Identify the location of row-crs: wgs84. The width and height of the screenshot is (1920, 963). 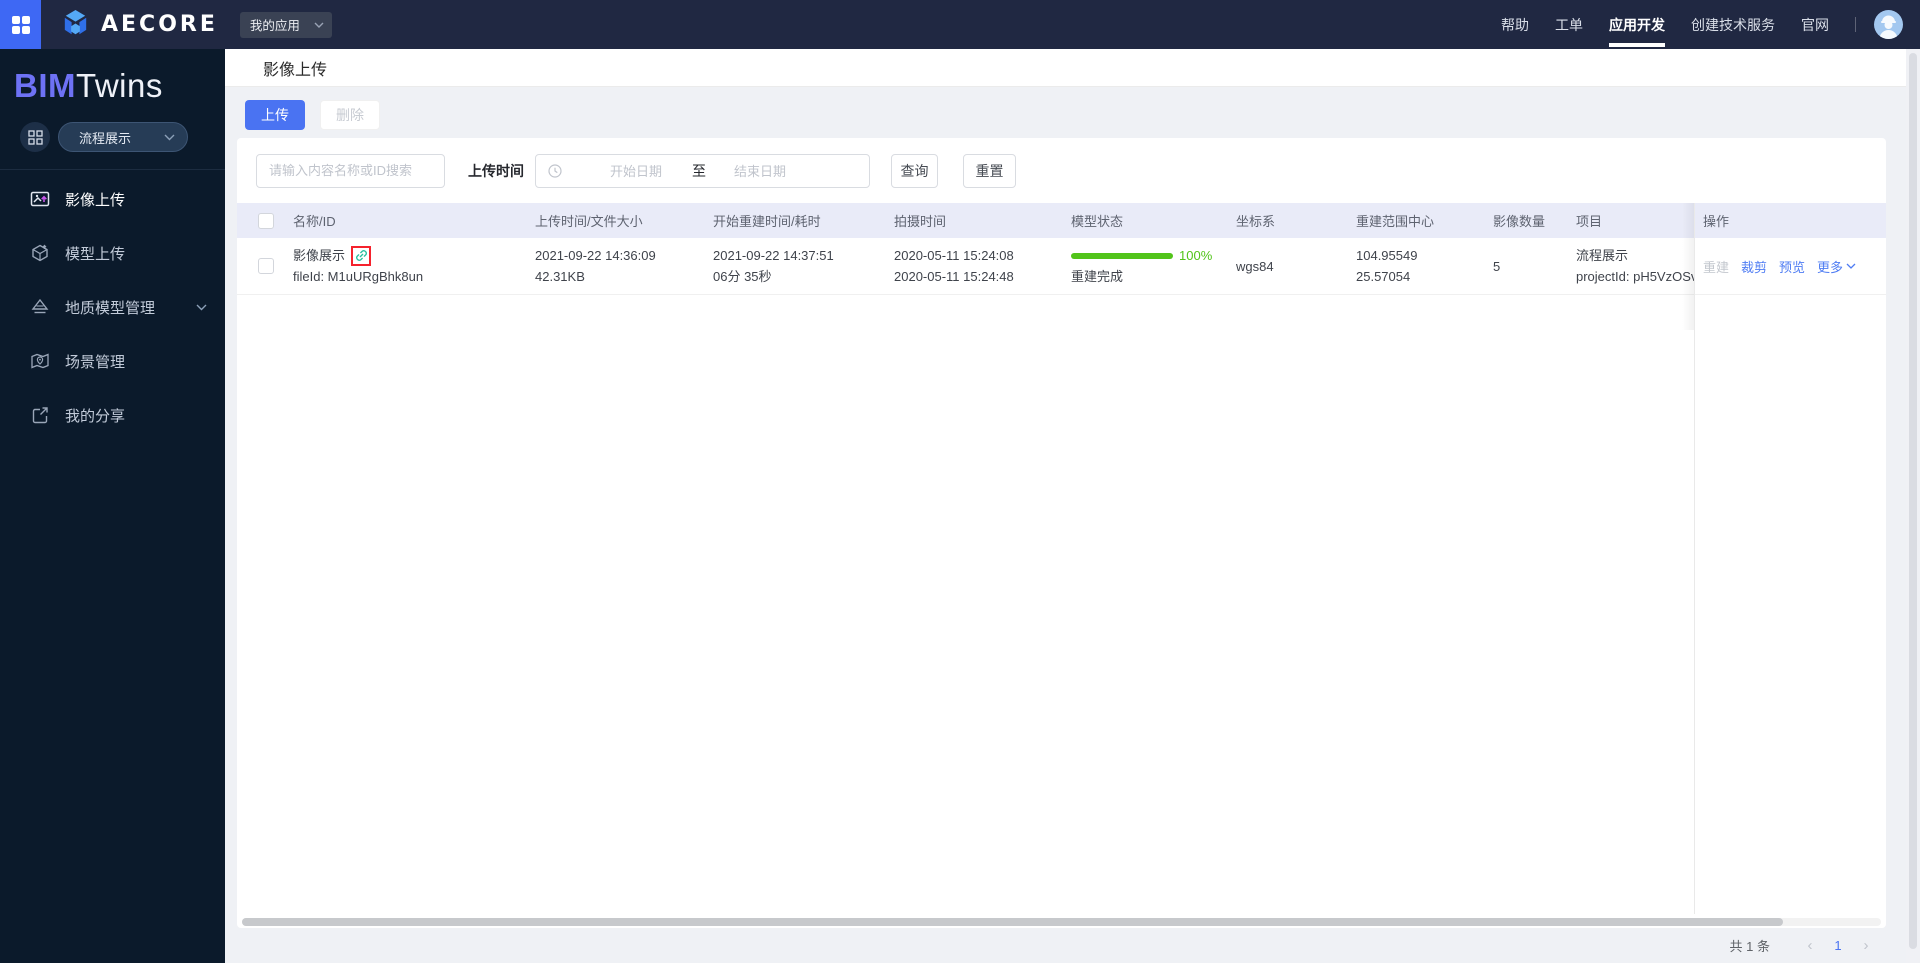
(1255, 266).